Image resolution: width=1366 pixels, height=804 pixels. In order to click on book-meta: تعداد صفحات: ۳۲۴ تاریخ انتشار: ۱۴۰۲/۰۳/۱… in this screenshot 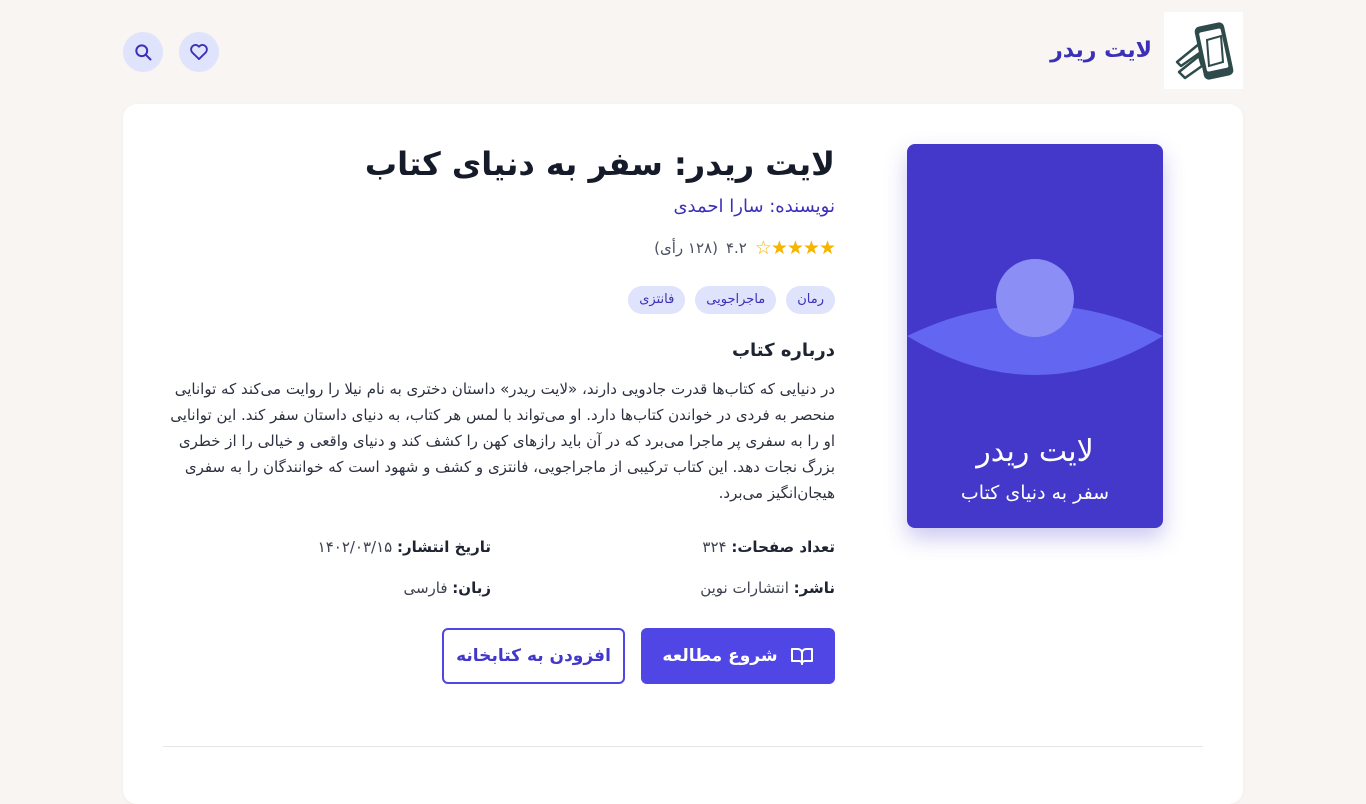, I will do `click(499, 568)`.